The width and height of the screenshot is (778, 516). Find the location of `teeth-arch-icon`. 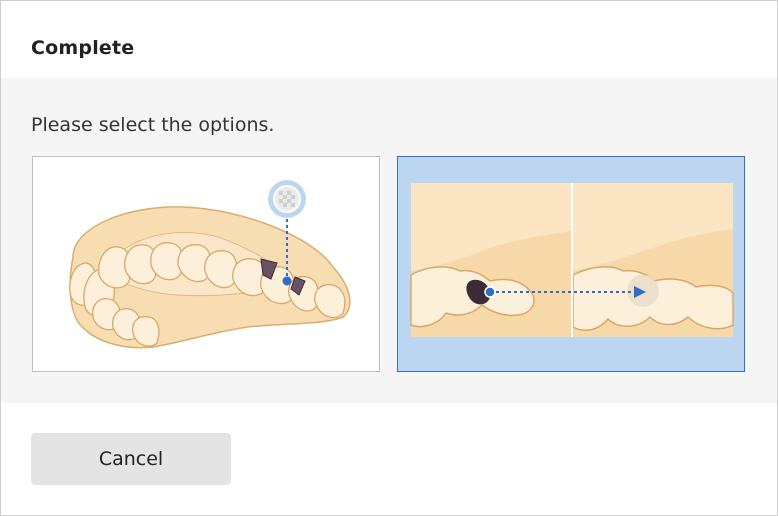

teeth-arch-icon is located at coordinates (210, 264).